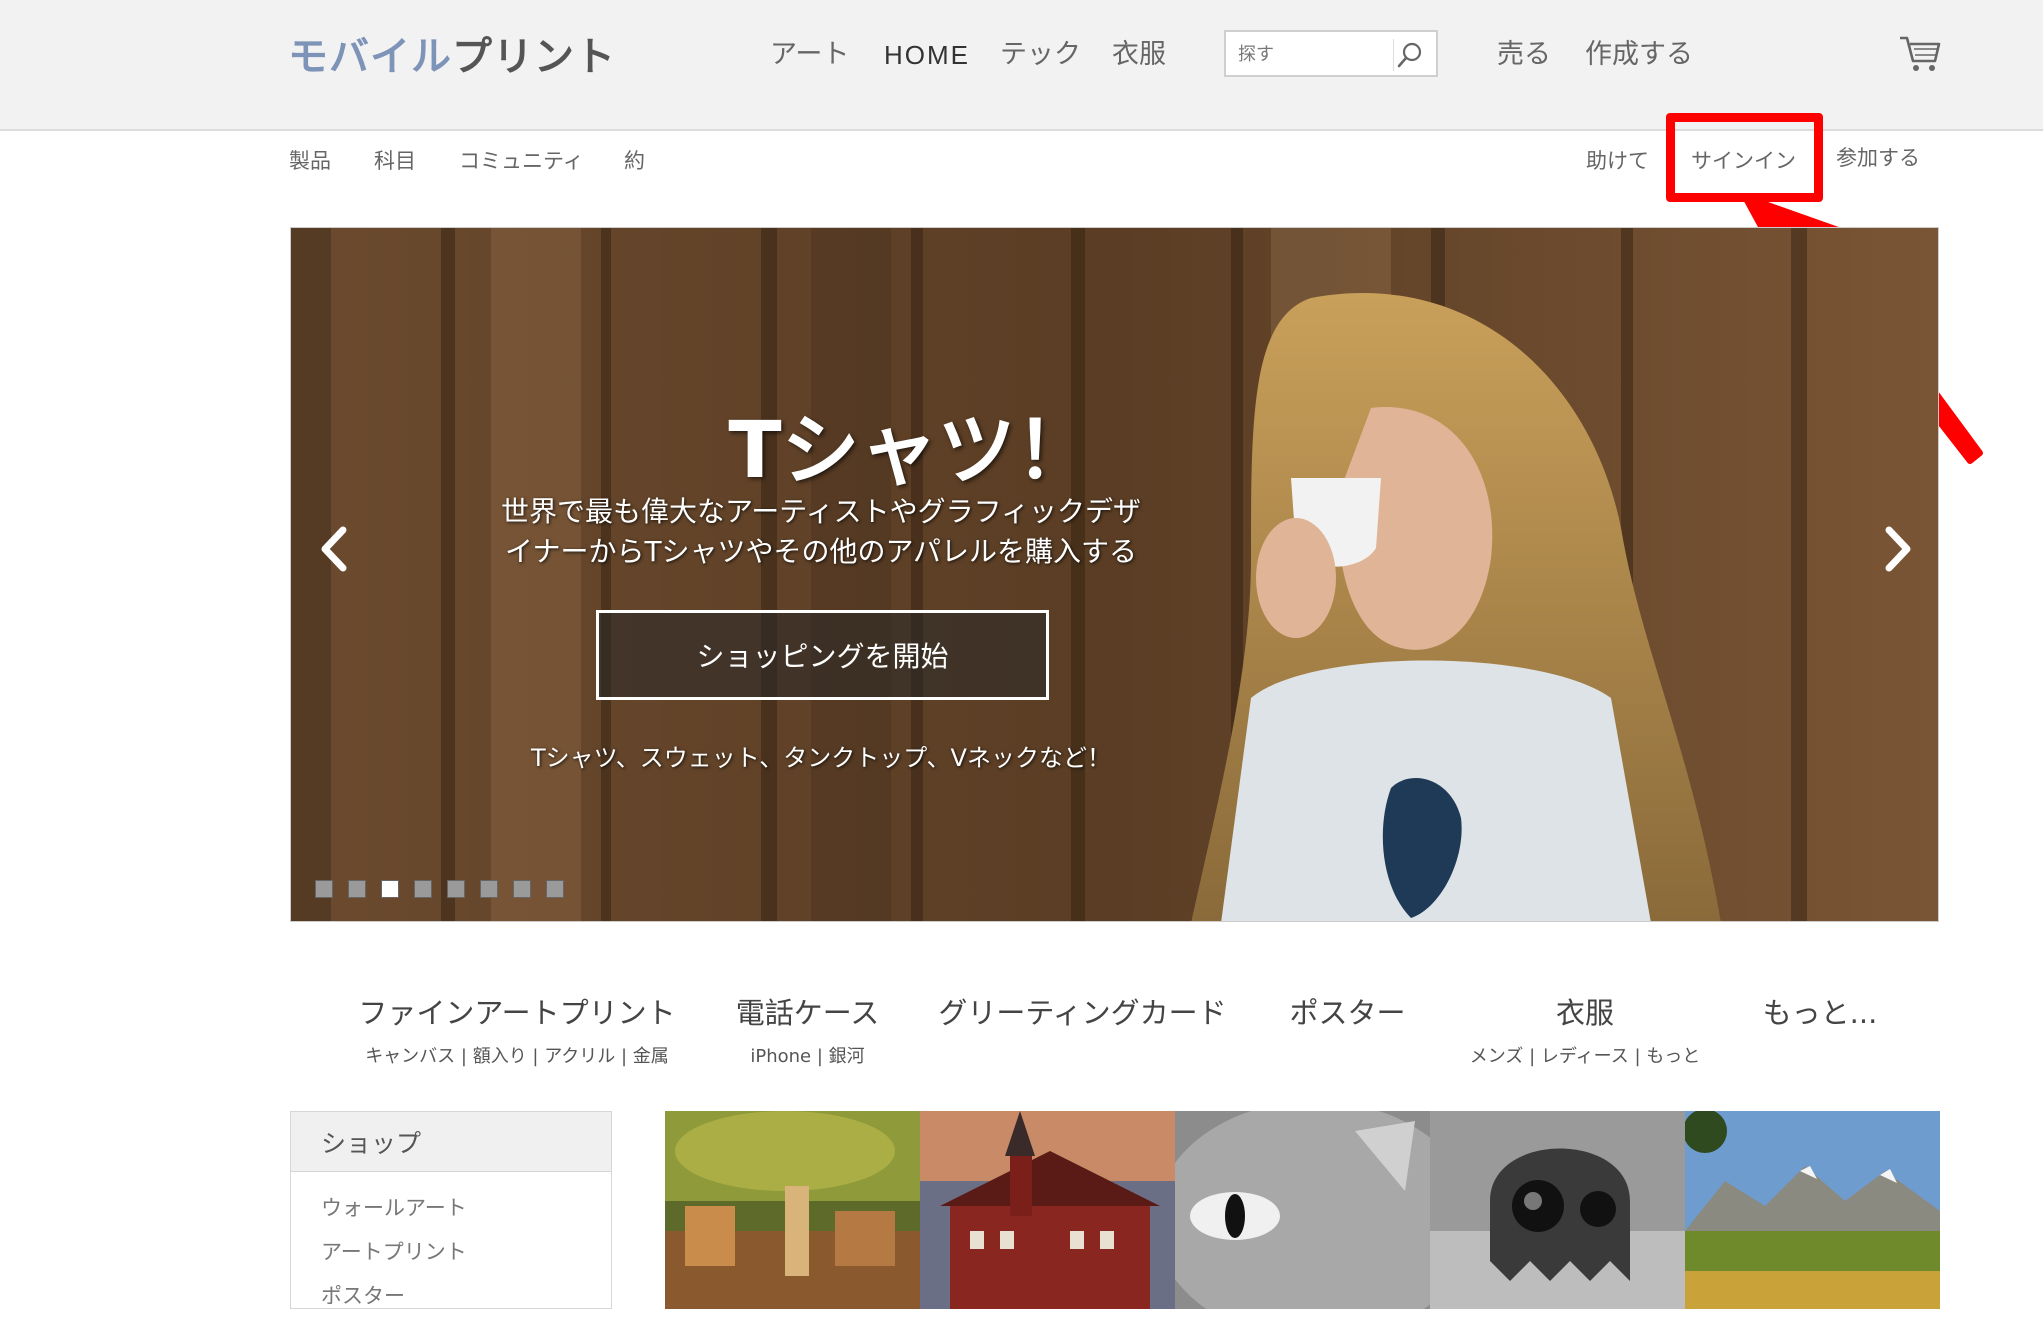  What do you see at coordinates (517, 1011) in the screenshot?
I see `category-title: ファインアートプリント` at bounding box center [517, 1011].